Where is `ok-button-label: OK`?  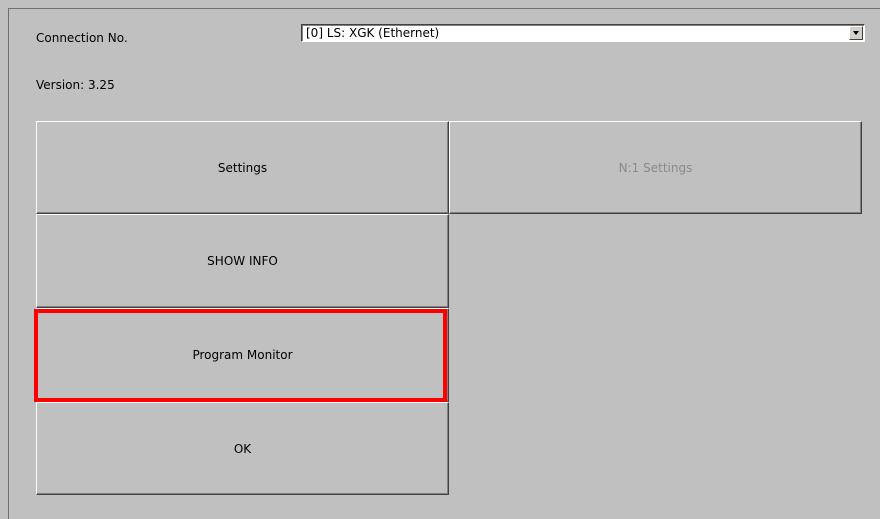
ok-button-label: OK is located at coordinates (242, 448).